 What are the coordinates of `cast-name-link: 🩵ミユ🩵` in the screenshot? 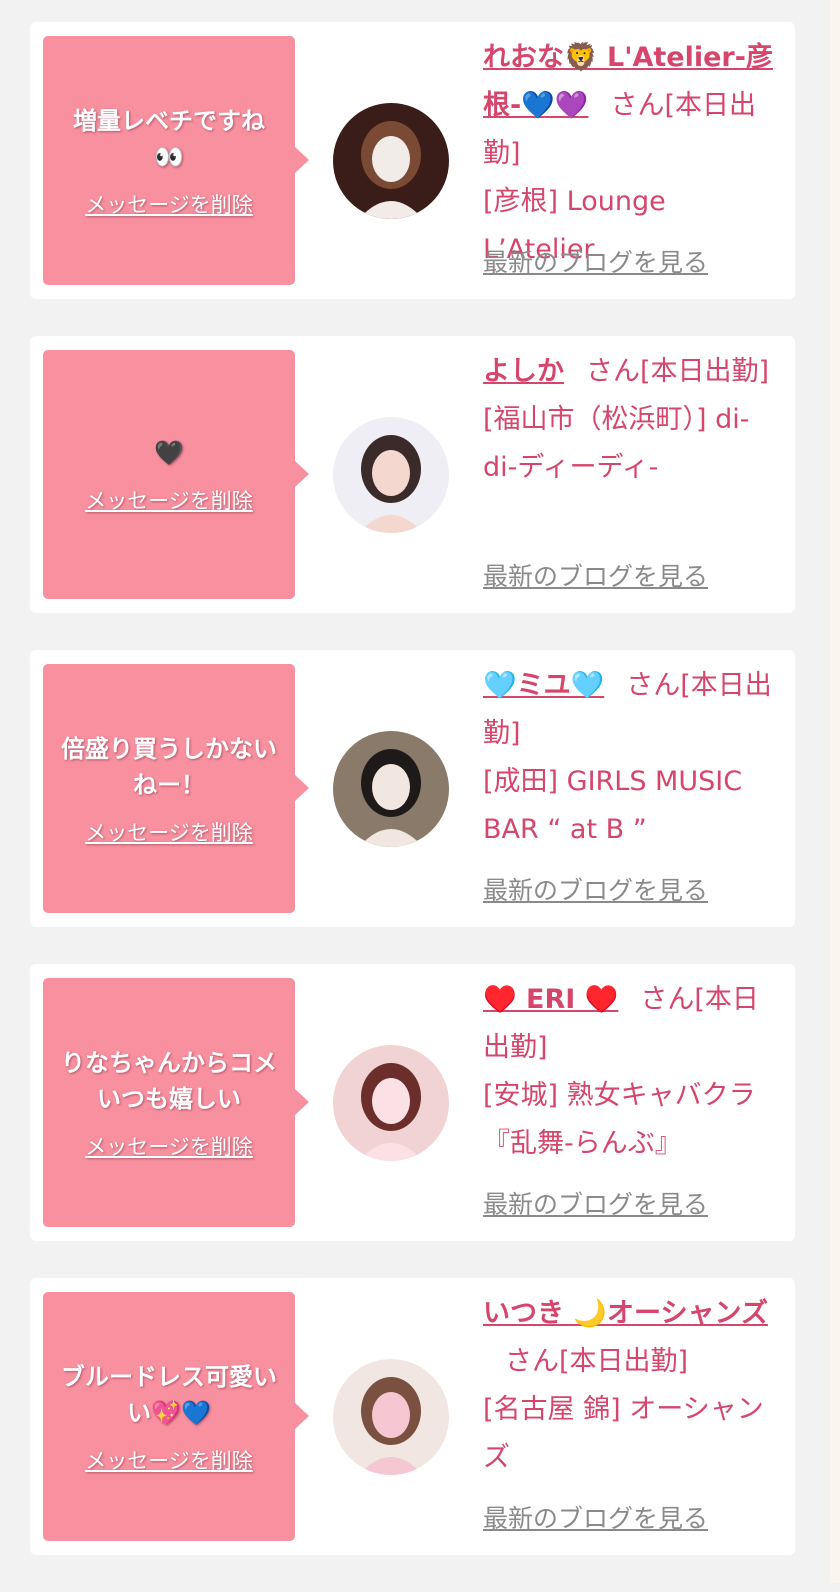 It's located at (543, 685).